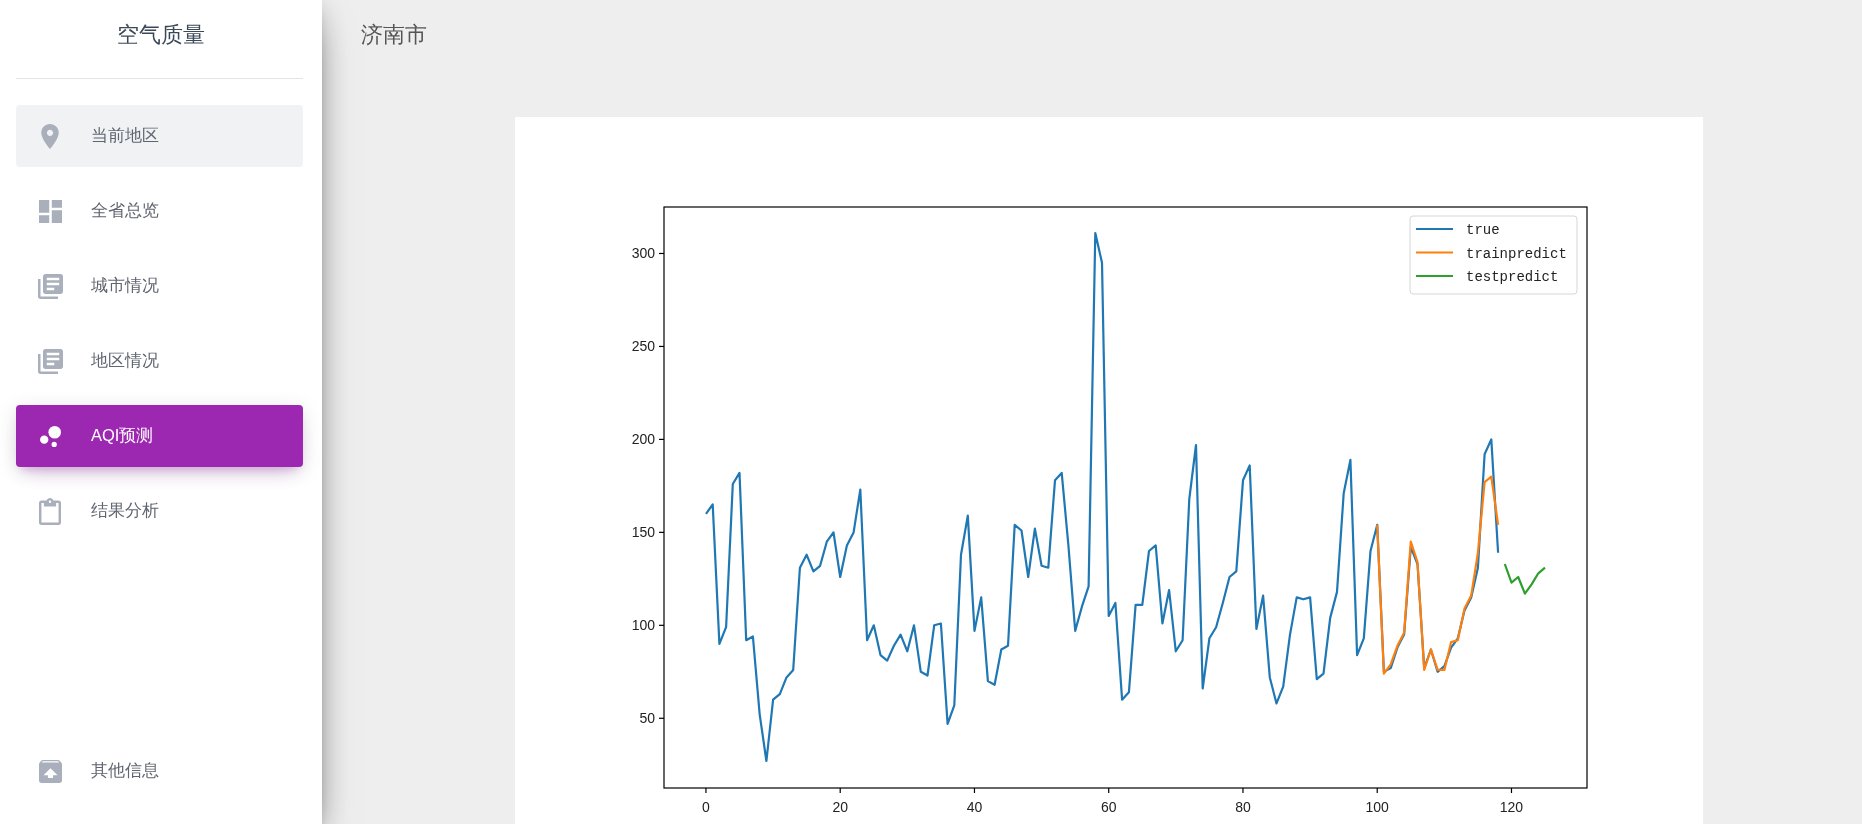  I want to click on legend-label: trainpredict, so click(1516, 253).